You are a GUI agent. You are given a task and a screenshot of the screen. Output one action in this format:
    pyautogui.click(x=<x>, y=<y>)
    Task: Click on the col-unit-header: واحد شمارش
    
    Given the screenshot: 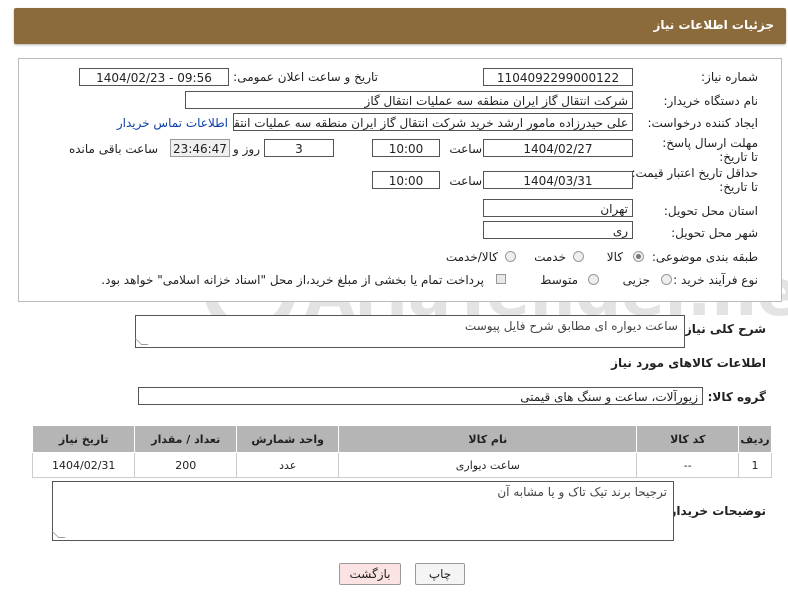 What is the action you would take?
    pyautogui.click(x=288, y=439)
    